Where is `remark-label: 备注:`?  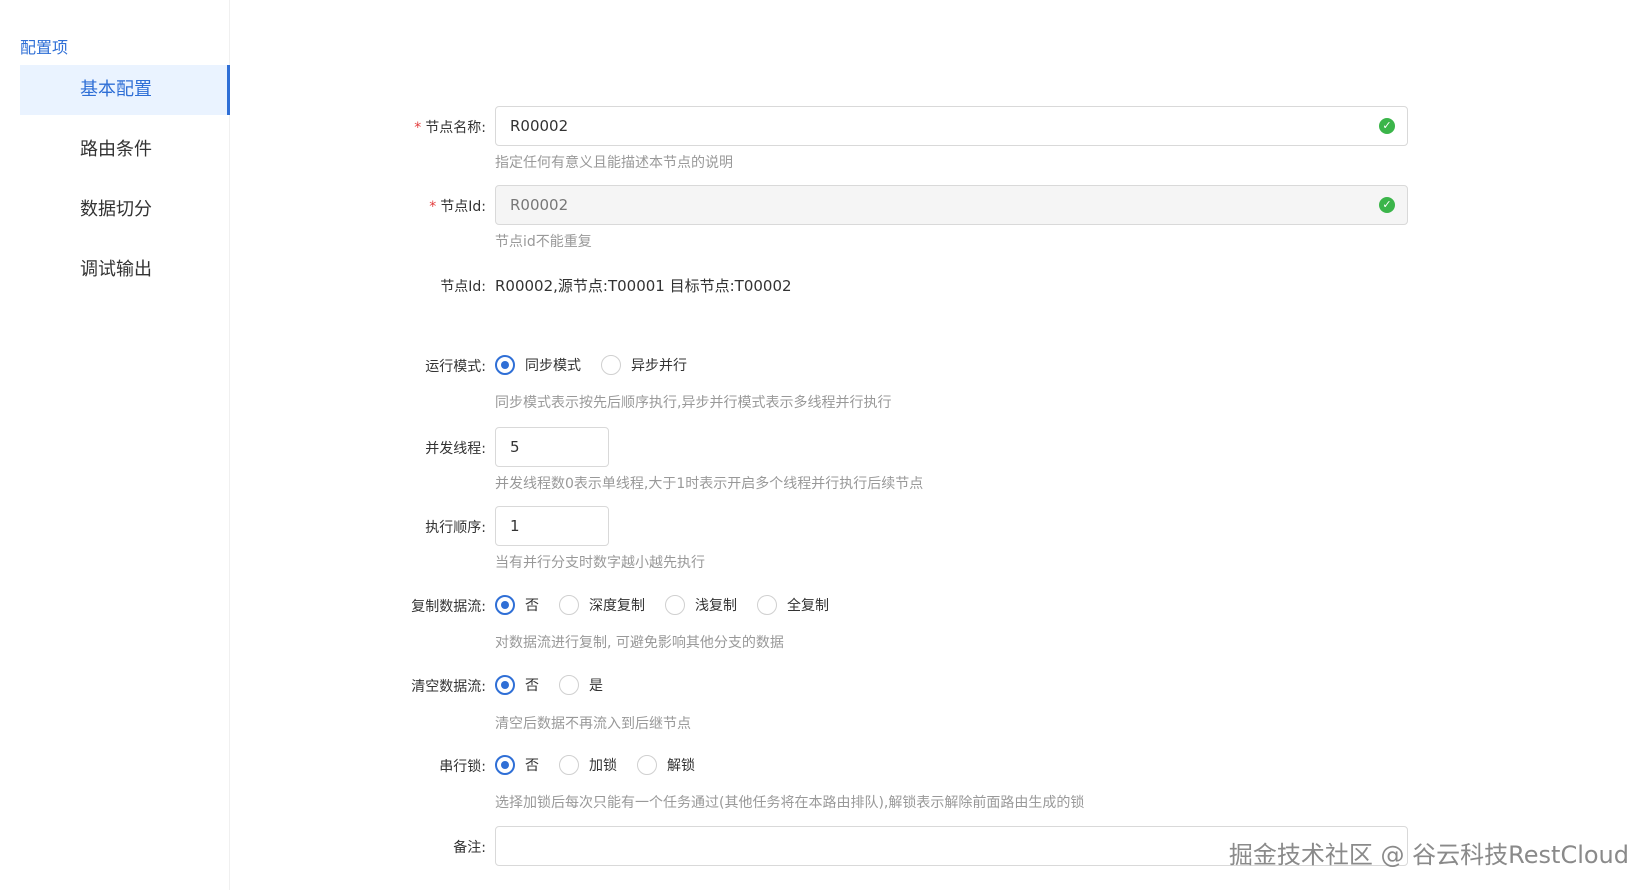
remark-label: 备注: is located at coordinates (469, 848).